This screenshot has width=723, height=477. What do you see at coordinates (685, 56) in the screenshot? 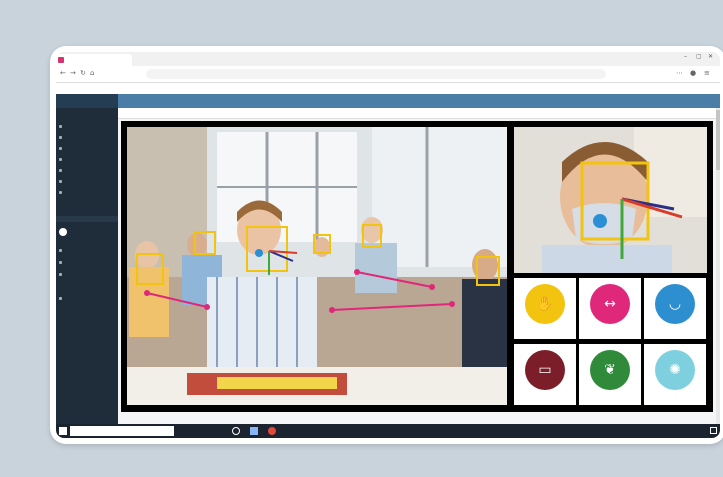
I see `minimize-icon: –` at bounding box center [685, 56].